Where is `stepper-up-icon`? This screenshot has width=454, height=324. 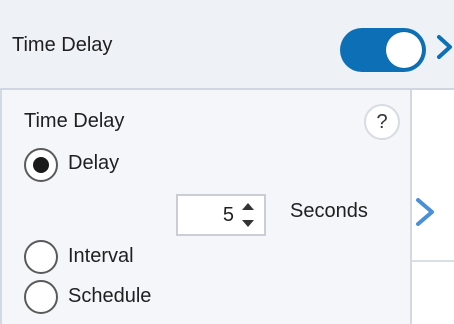
stepper-up-icon is located at coordinates (248, 206).